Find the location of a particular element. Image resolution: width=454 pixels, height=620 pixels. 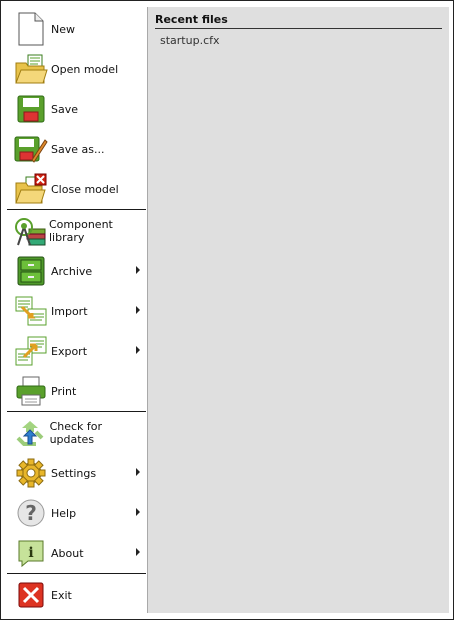

update-recycle-icon is located at coordinates (30, 433).